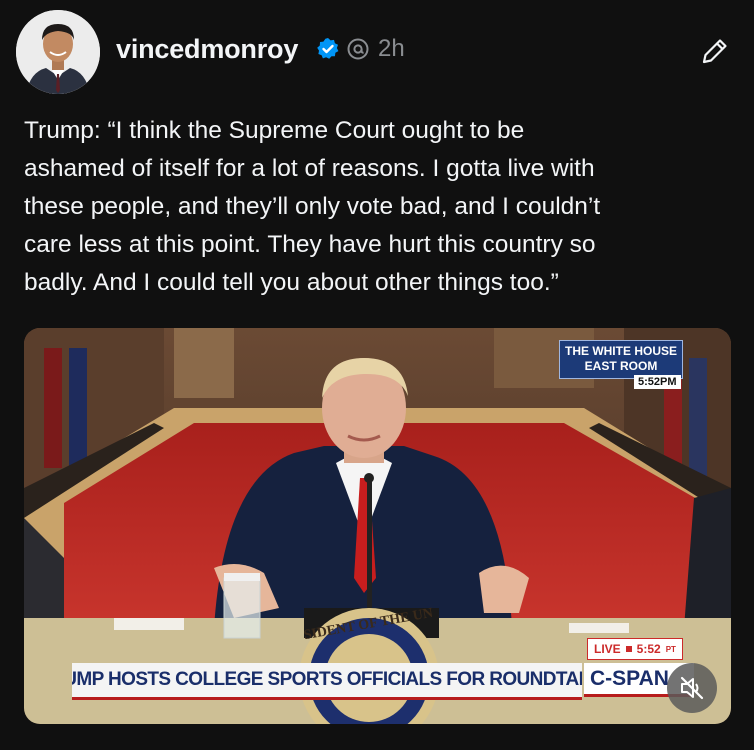 This screenshot has height=750, width=754. Describe the element at coordinates (620, 351) in the screenshot. I see `location-line-1: THE WHITE HOUSE` at that location.